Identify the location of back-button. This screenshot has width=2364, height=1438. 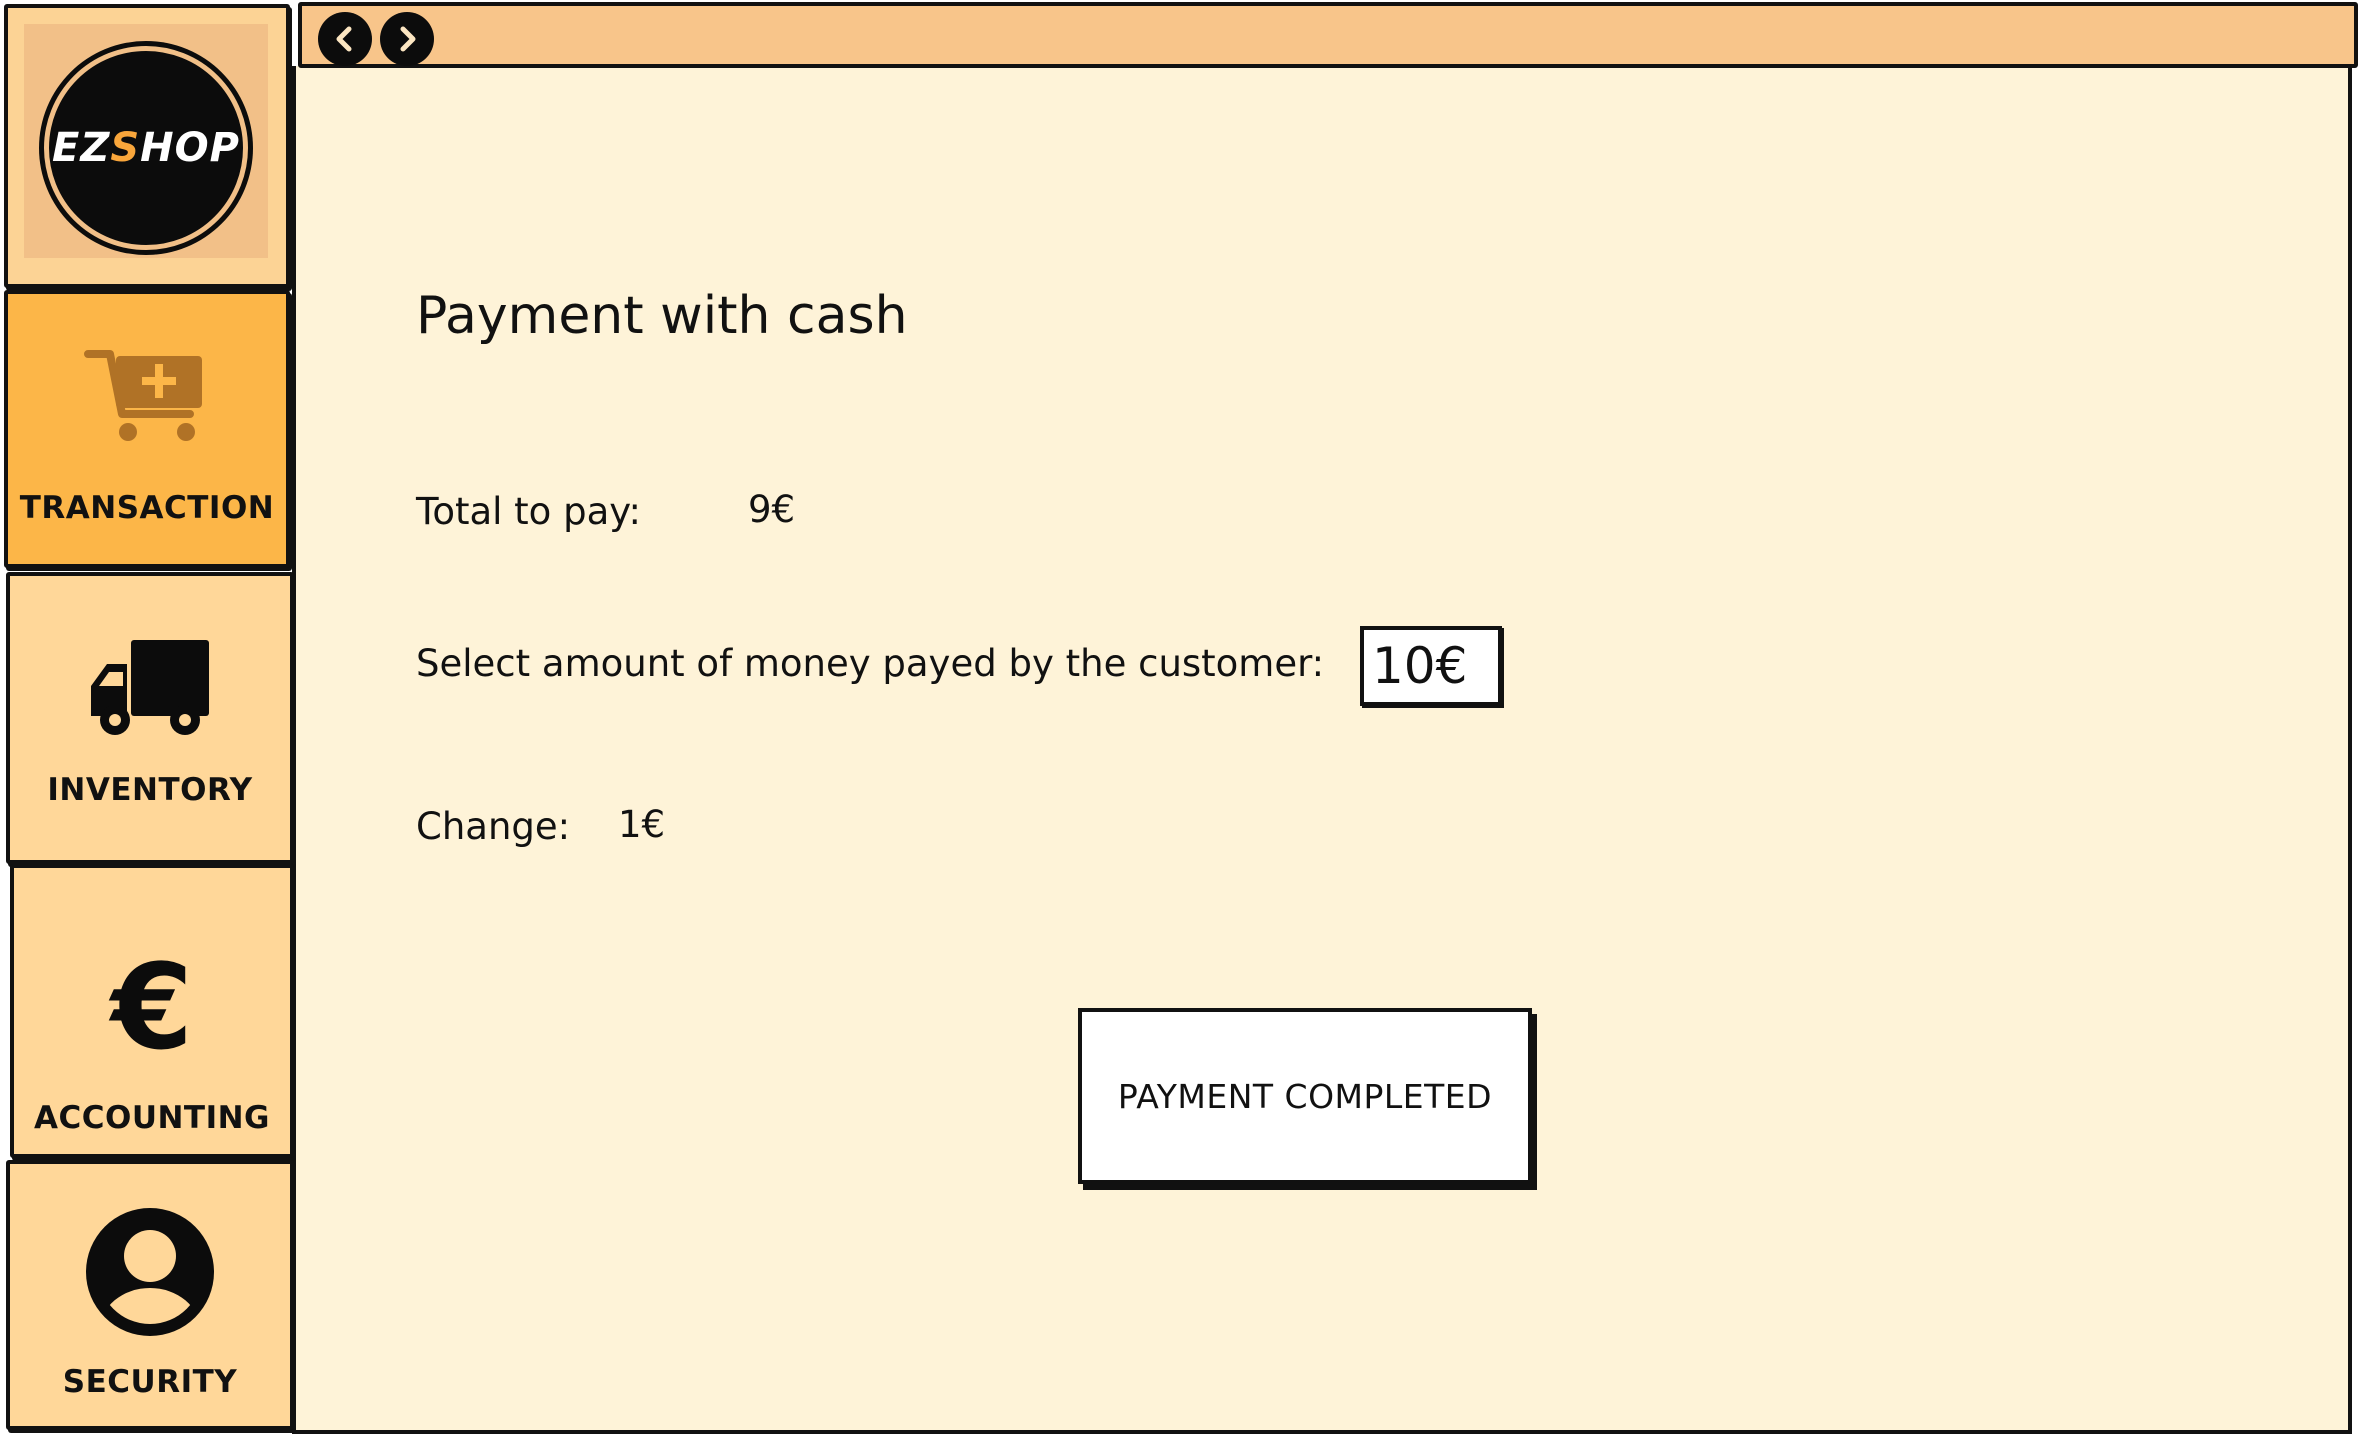
(345, 39).